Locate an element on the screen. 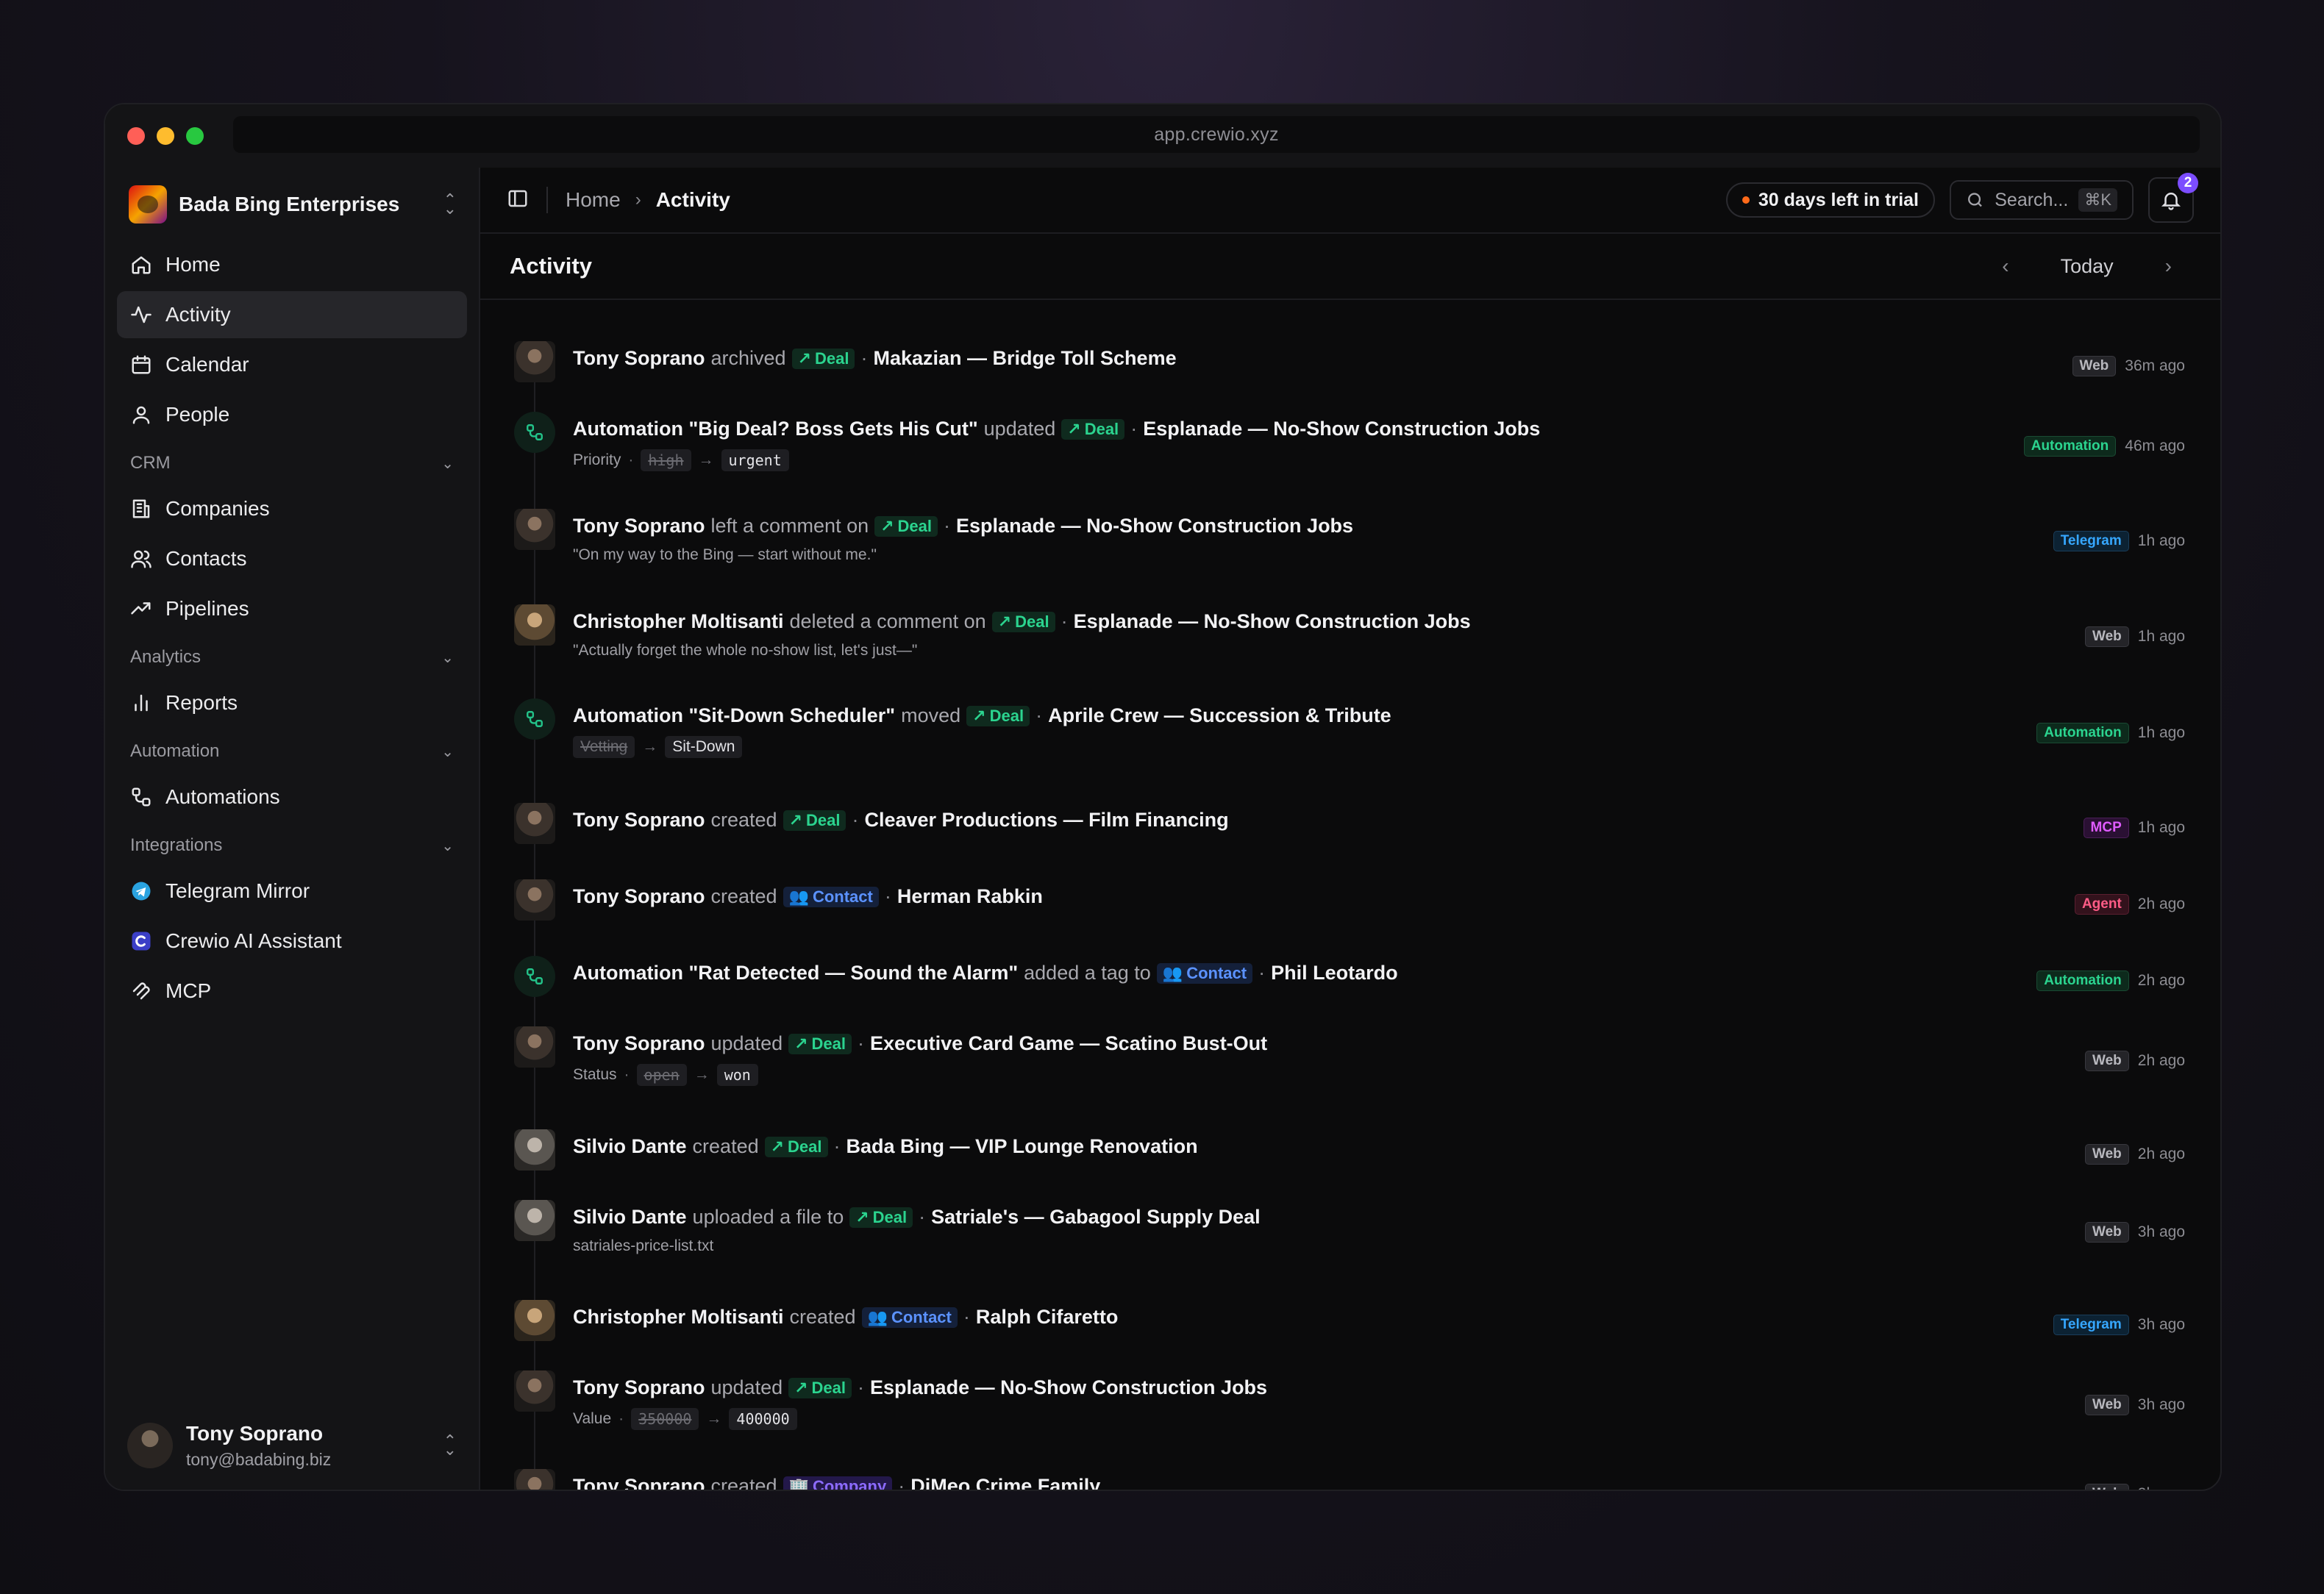  event-target: Ralph Cifaretto is located at coordinates (1047, 1317).